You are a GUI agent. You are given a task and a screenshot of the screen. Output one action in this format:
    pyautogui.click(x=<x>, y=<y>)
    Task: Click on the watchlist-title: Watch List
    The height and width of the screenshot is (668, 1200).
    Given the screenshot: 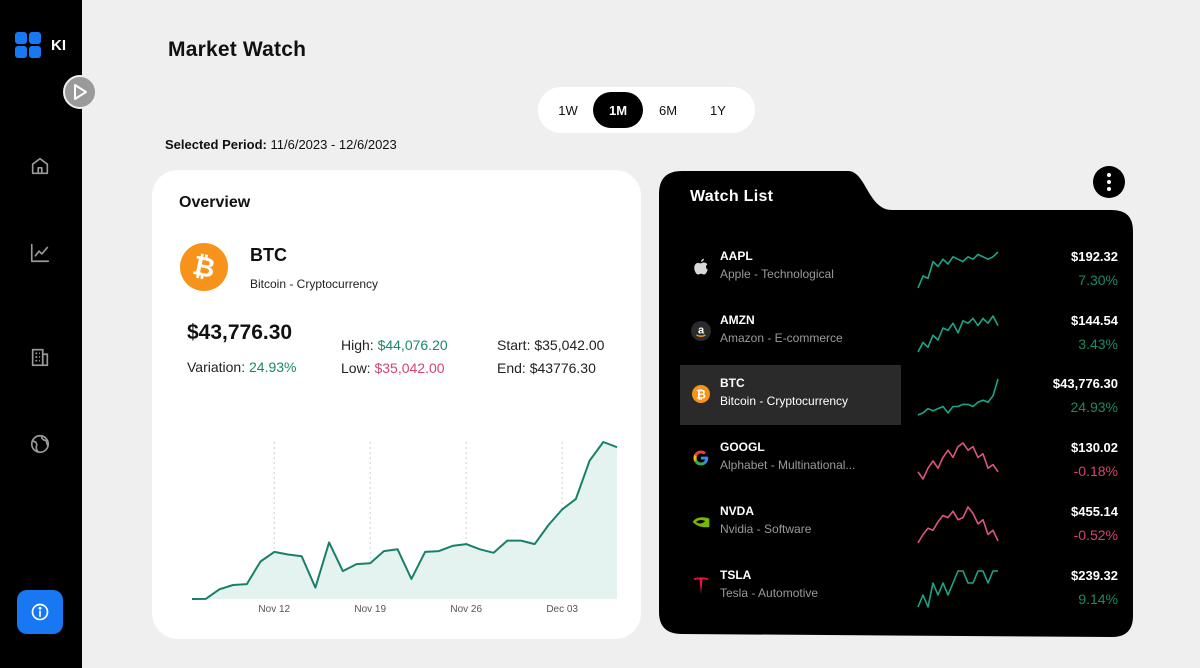 What is the action you would take?
    pyautogui.click(x=732, y=196)
    